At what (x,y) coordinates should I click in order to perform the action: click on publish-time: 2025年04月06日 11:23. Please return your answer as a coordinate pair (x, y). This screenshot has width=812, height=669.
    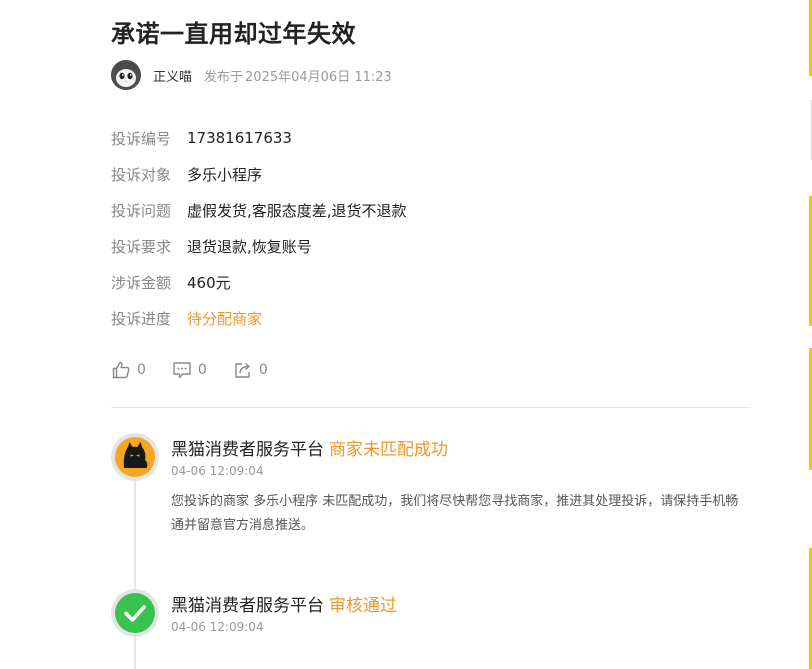
    Looking at the image, I should click on (318, 77).